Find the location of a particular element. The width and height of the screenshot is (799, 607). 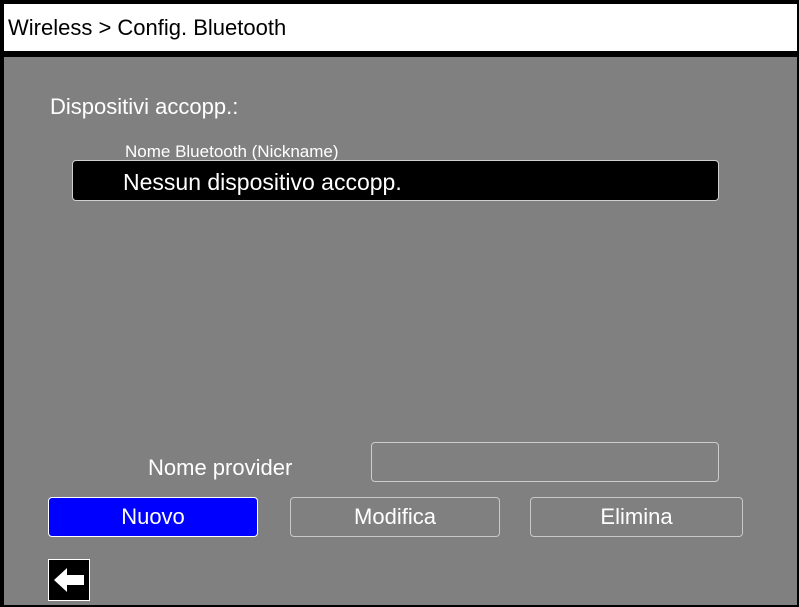

back-button is located at coordinates (69, 580).